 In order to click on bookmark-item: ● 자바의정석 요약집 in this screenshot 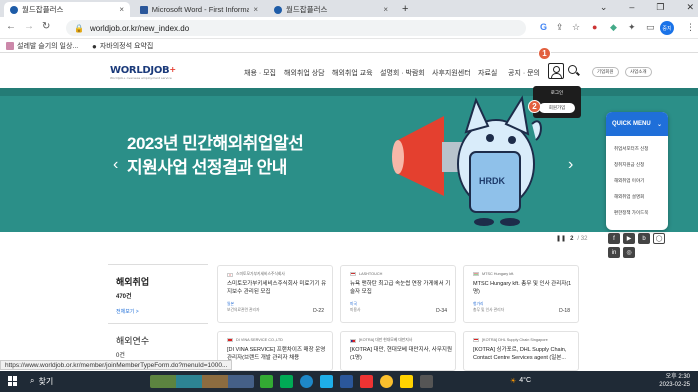, I will do `click(122, 46)`.